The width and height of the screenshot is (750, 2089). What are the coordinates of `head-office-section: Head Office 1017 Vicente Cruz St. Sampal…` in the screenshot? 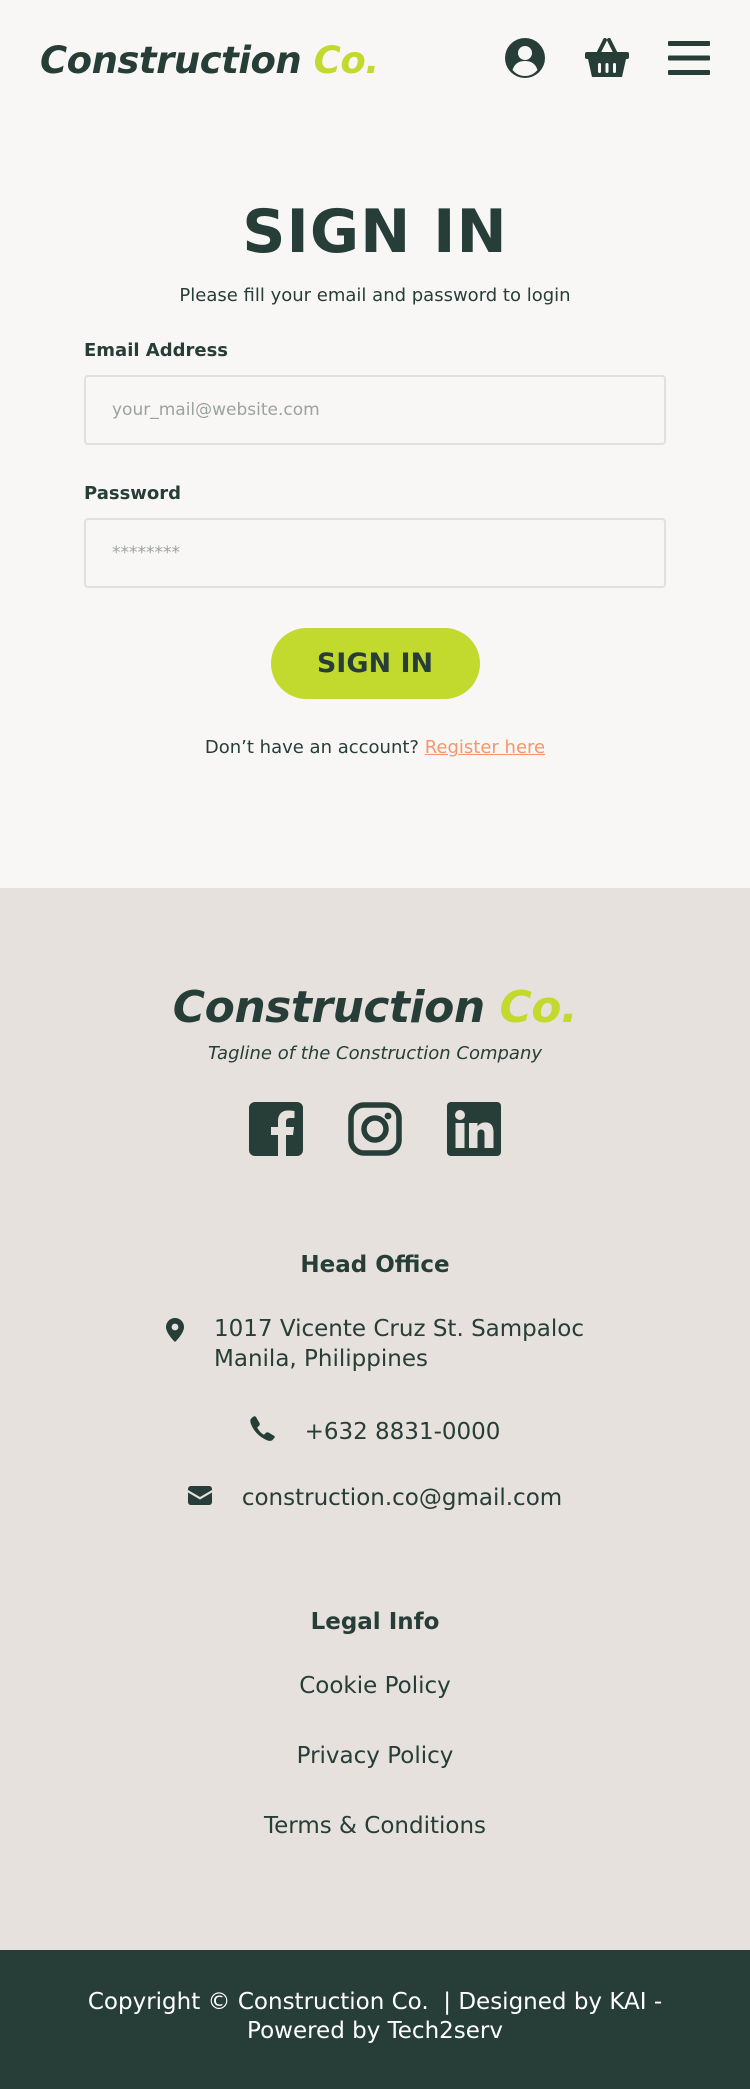 It's located at (375, 1381).